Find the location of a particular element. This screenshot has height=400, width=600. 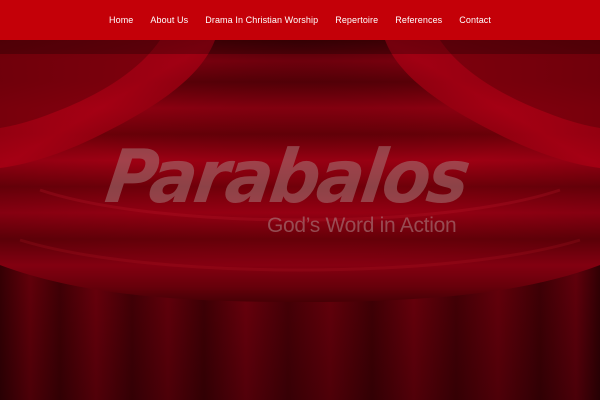

nav-item-contact: Contact is located at coordinates (475, 20).